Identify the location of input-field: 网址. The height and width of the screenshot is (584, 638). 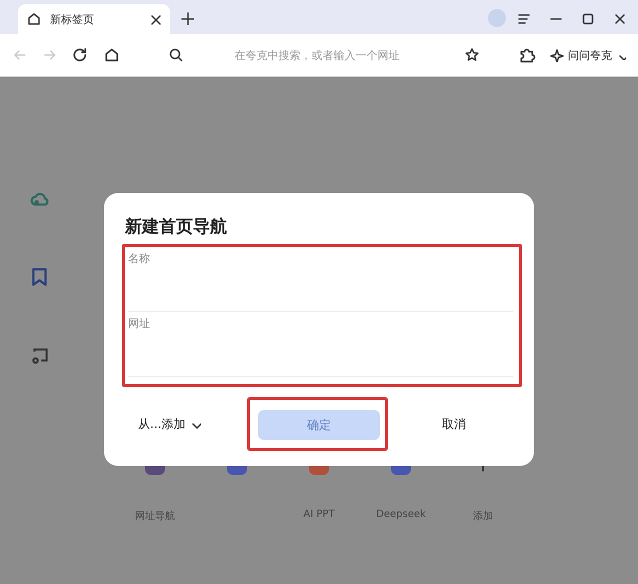
(320, 346).